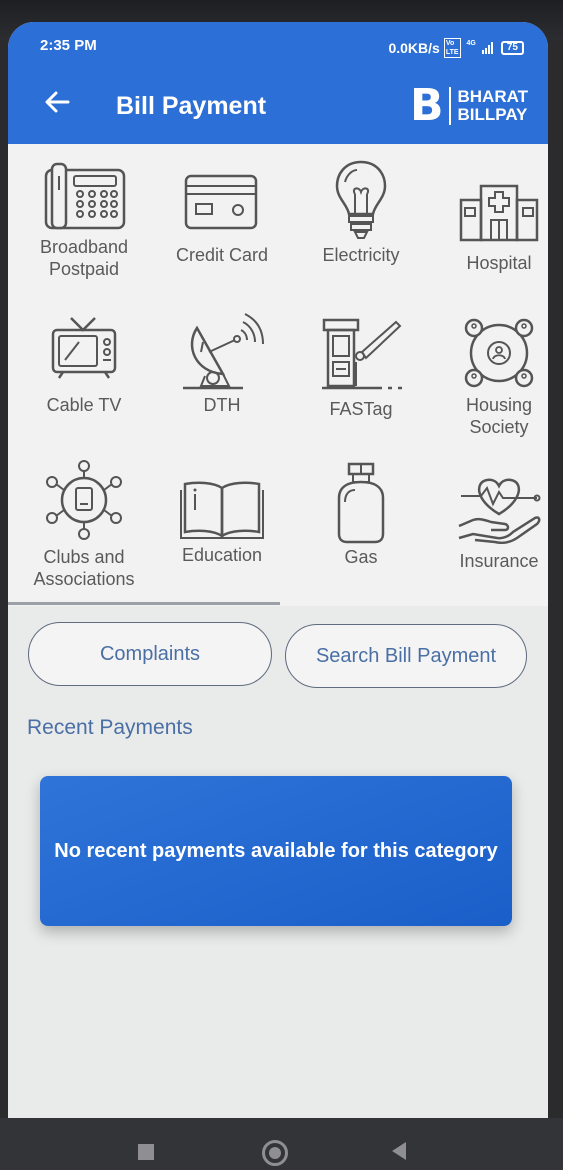 Image resolution: width=563 pixels, height=1170 pixels. I want to click on tv-icon, so click(84, 348).